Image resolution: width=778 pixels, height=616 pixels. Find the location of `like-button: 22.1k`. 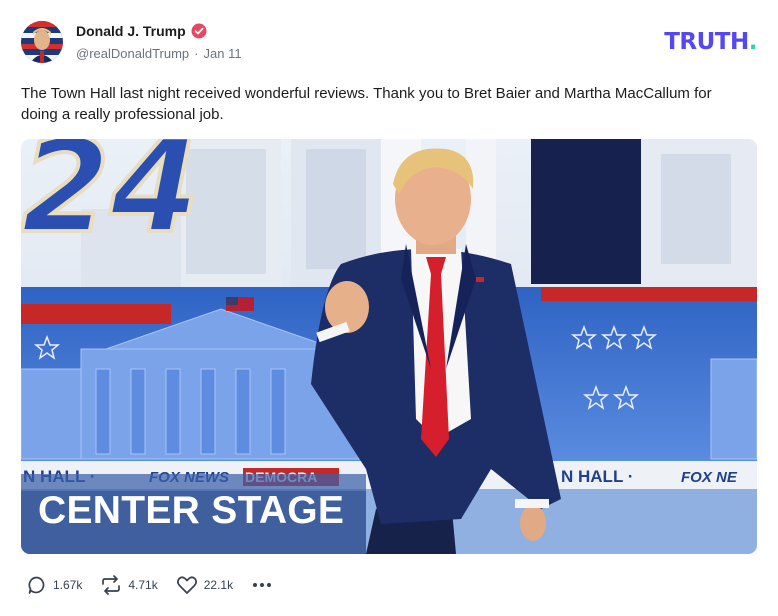

like-button: 22.1k is located at coordinates (204, 585).